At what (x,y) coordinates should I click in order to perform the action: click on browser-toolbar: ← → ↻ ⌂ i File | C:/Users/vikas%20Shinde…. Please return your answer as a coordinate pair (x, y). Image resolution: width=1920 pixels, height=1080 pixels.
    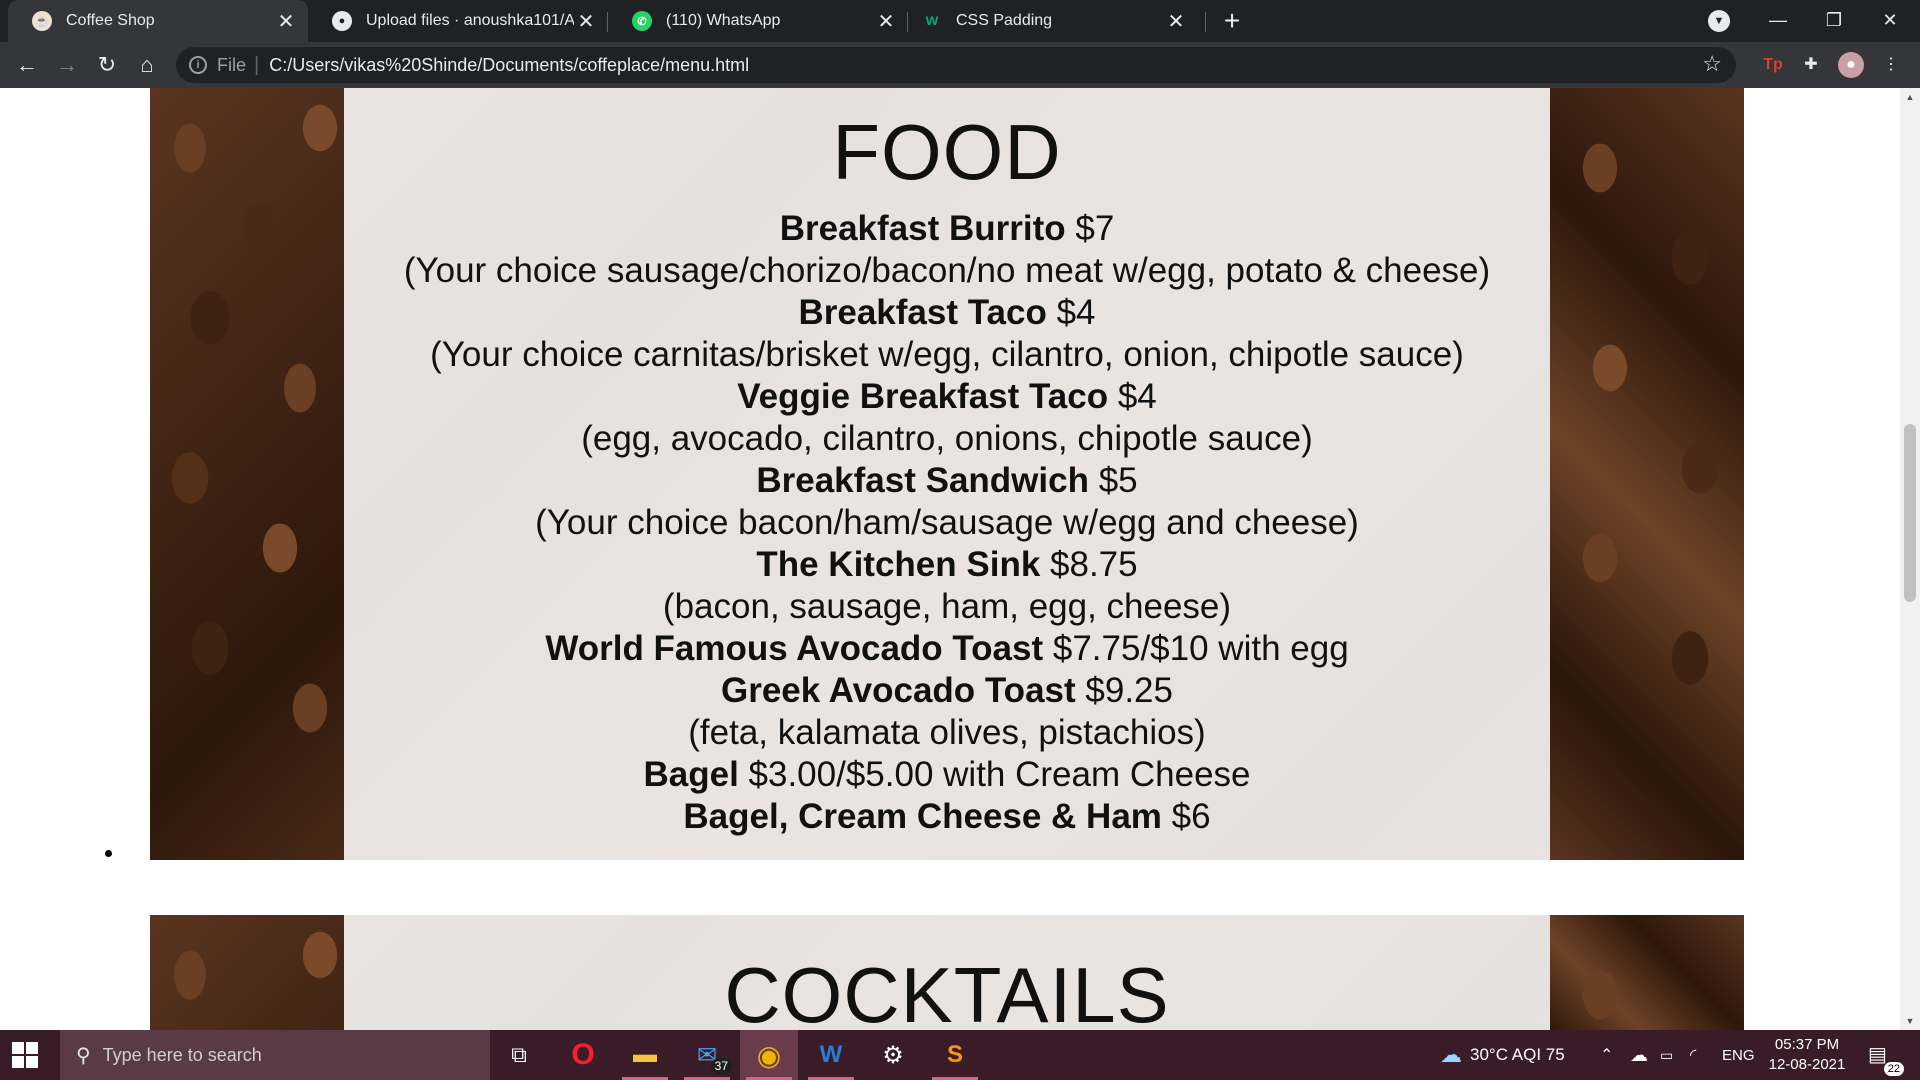
    Looking at the image, I should click on (960, 65).